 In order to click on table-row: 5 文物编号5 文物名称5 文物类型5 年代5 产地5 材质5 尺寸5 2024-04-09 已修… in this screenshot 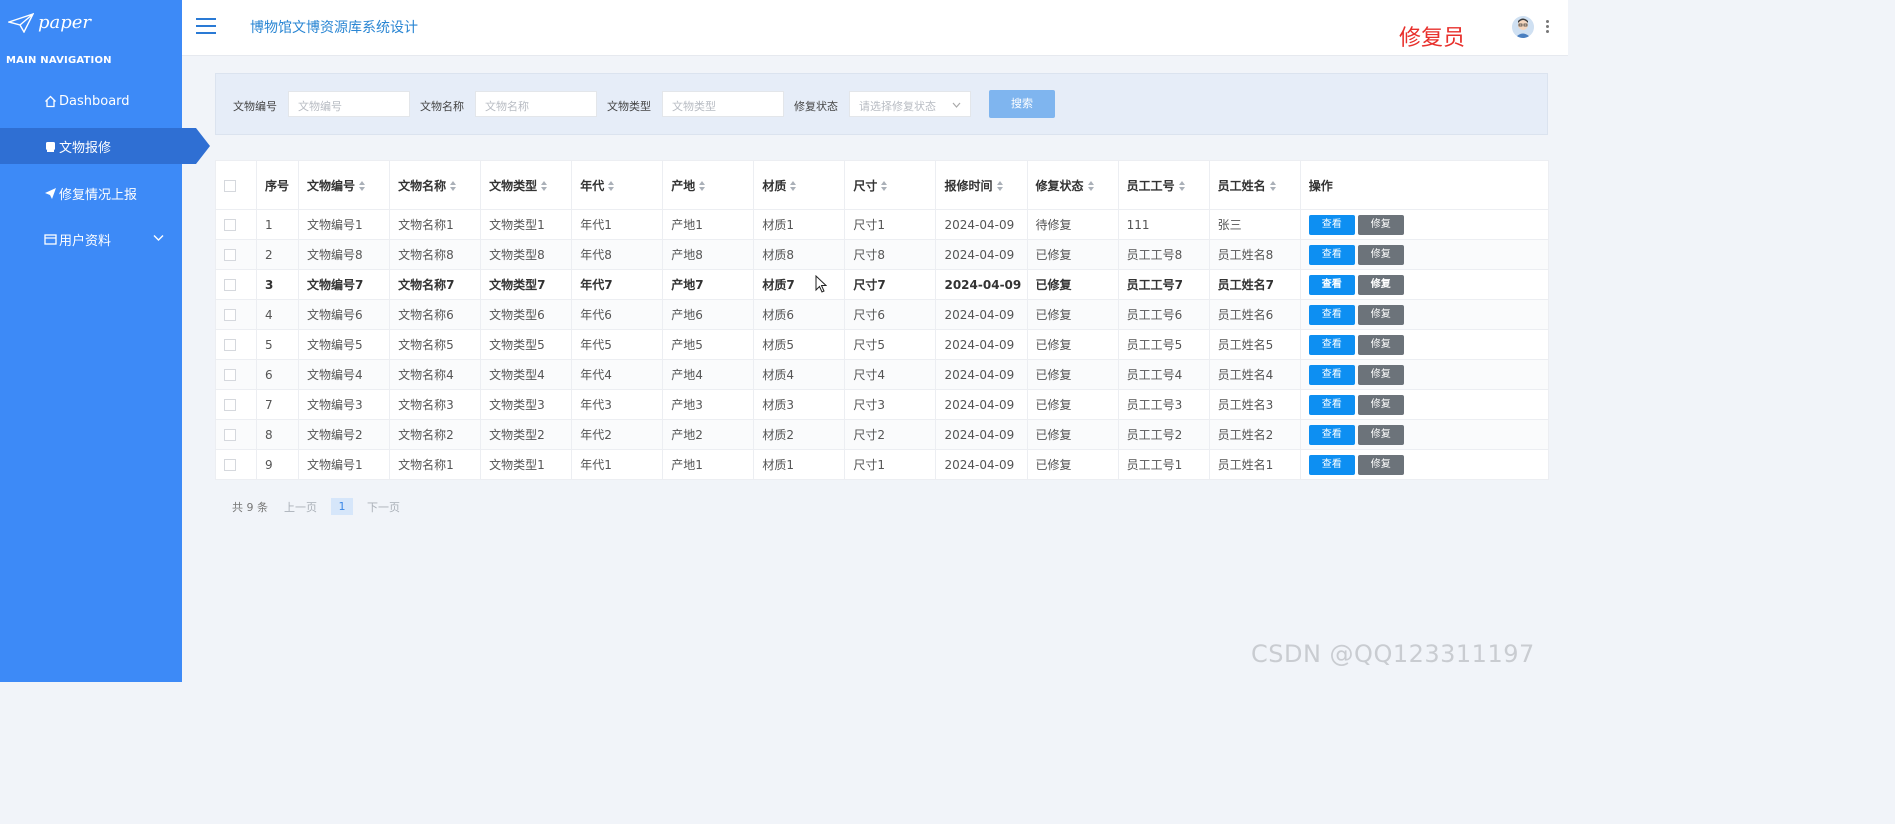, I will do `click(882, 344)`.